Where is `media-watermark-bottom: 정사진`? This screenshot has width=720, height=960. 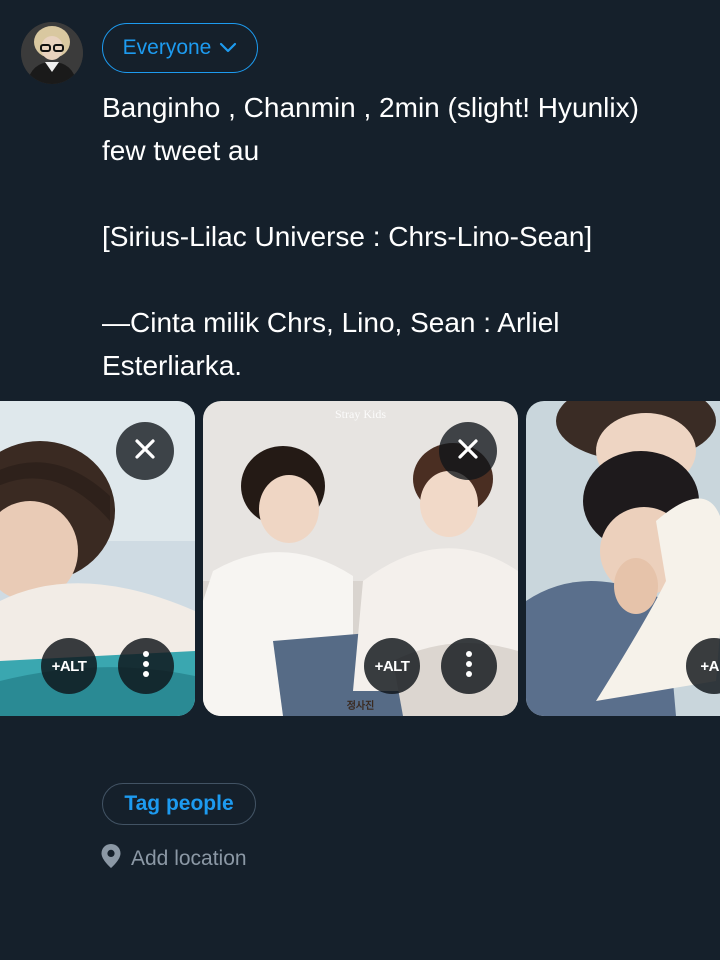
media-watermark-bottom: 정사진 is located at coordinates (360, 706).